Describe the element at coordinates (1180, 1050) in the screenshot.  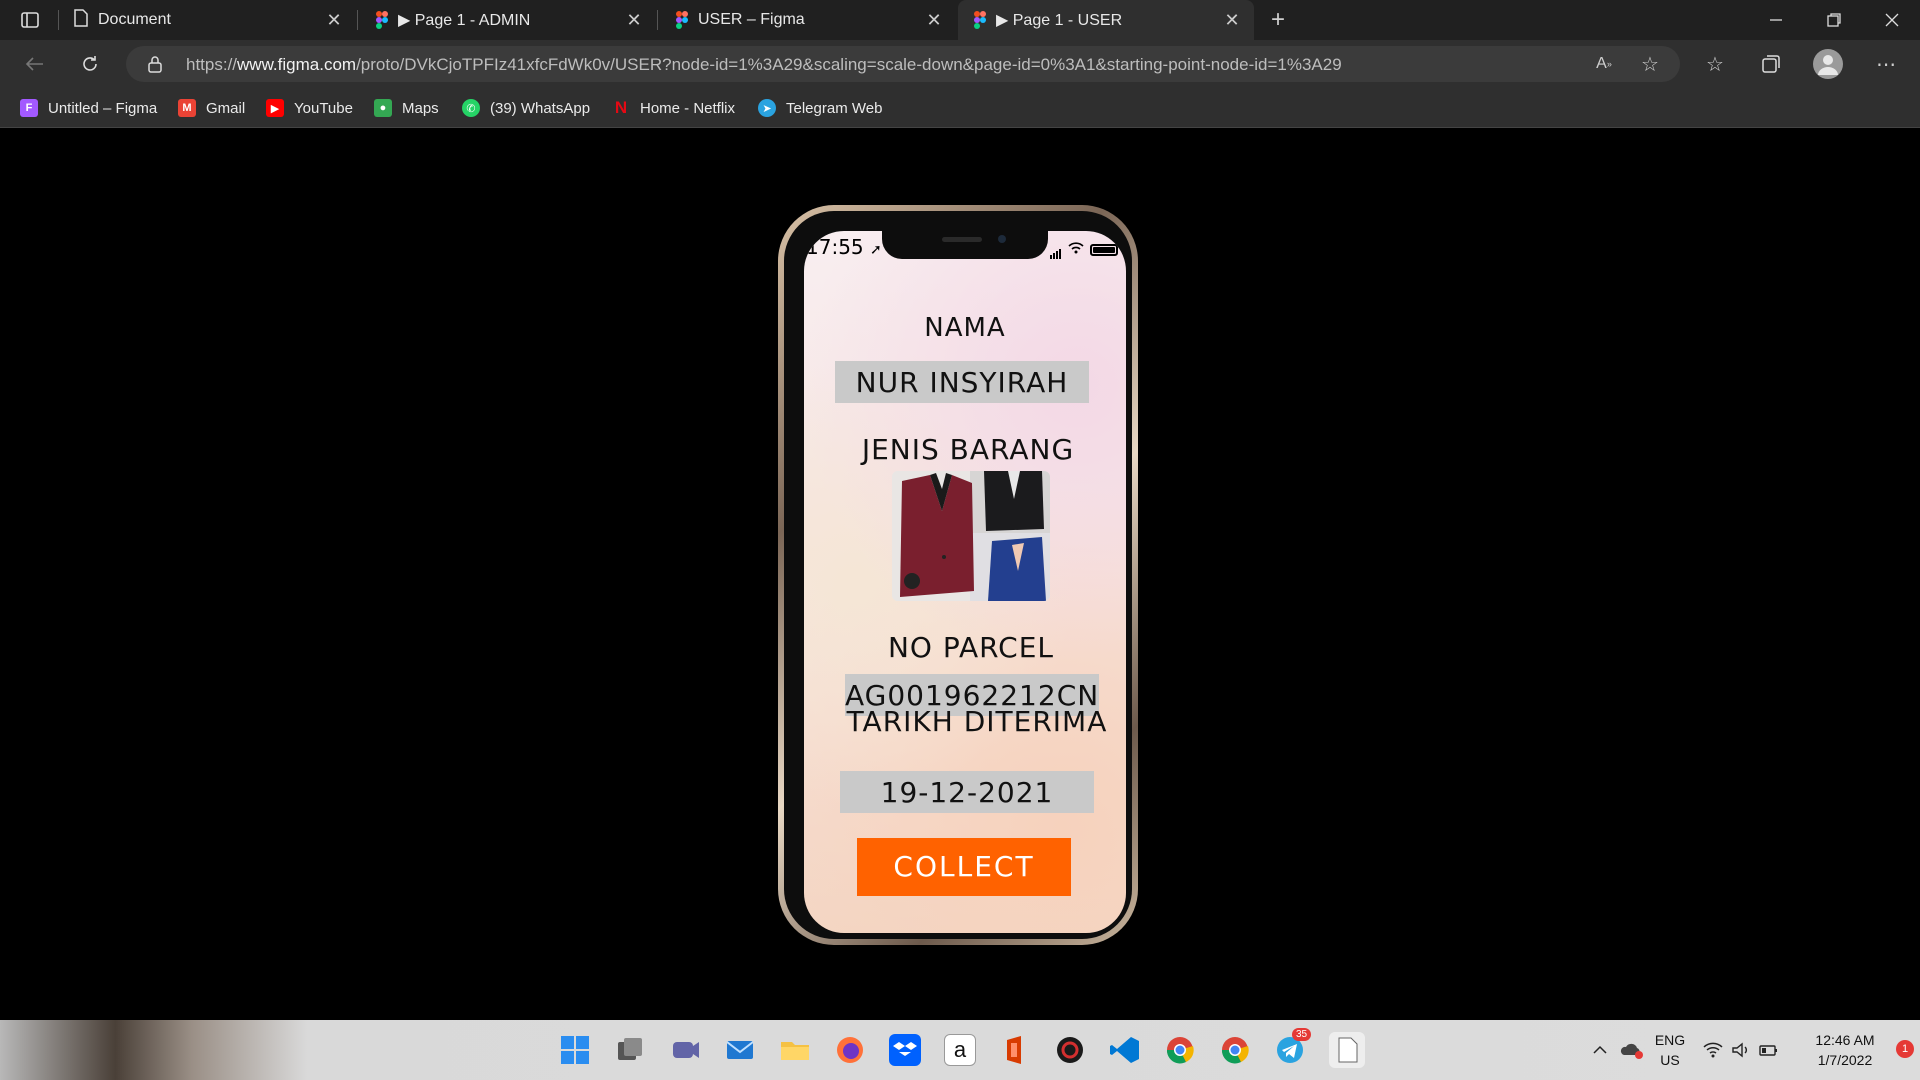
I see `chrome-icon` at that location.